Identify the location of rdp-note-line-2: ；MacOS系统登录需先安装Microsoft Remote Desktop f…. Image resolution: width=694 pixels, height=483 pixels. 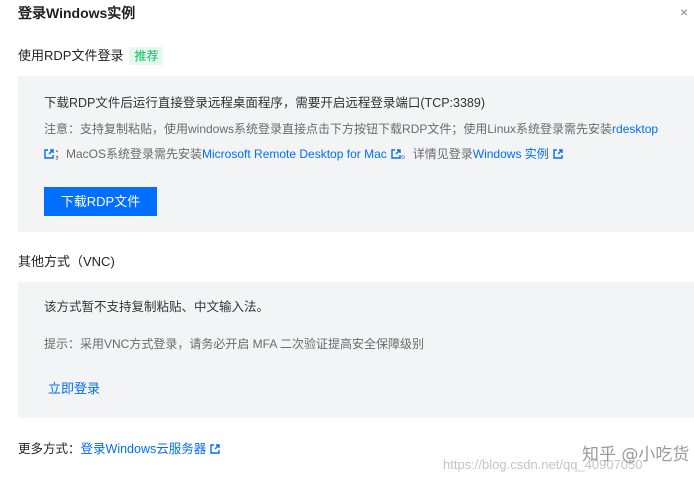
(303, 154).